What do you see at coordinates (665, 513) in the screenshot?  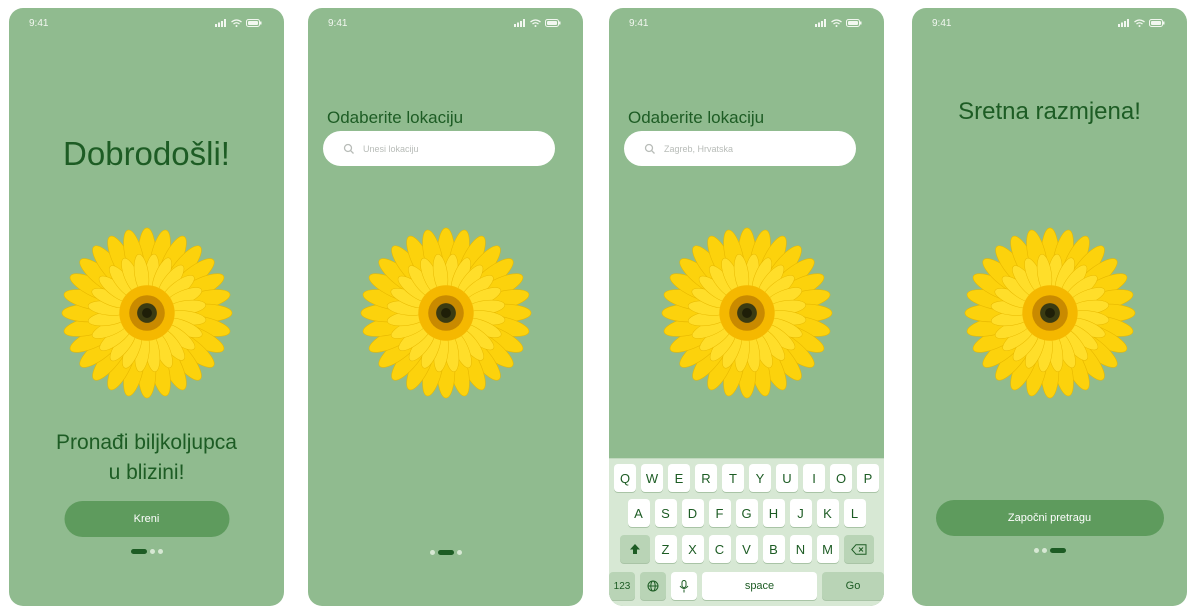 I see `key-s: S` at bounding box center [665, 513].